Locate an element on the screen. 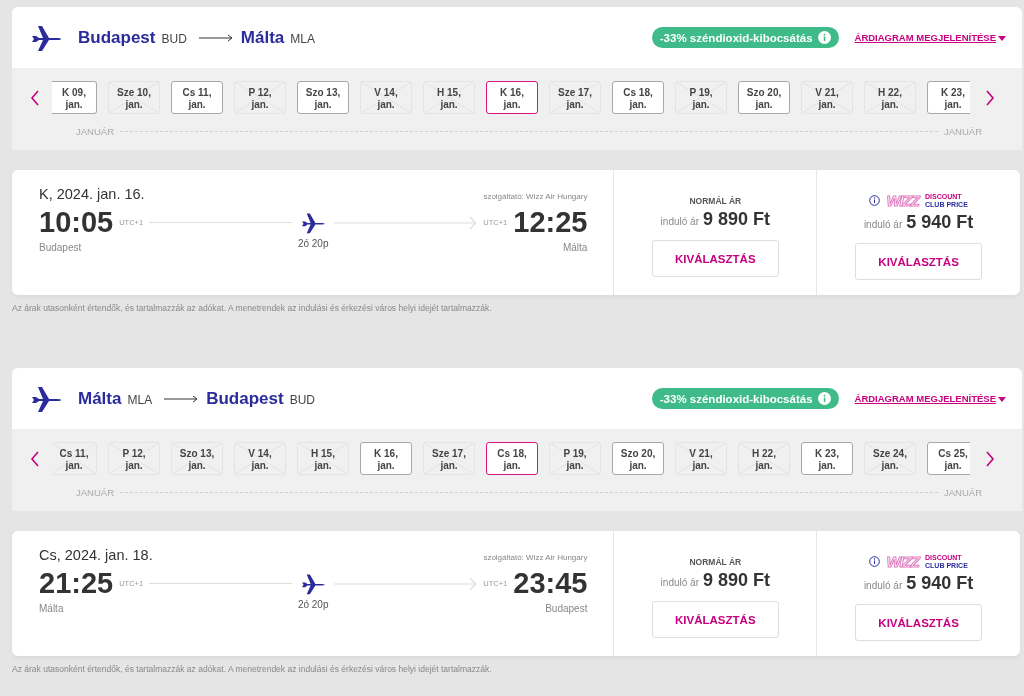  departure-time: 10:05 is located at coordinates (76, 222).